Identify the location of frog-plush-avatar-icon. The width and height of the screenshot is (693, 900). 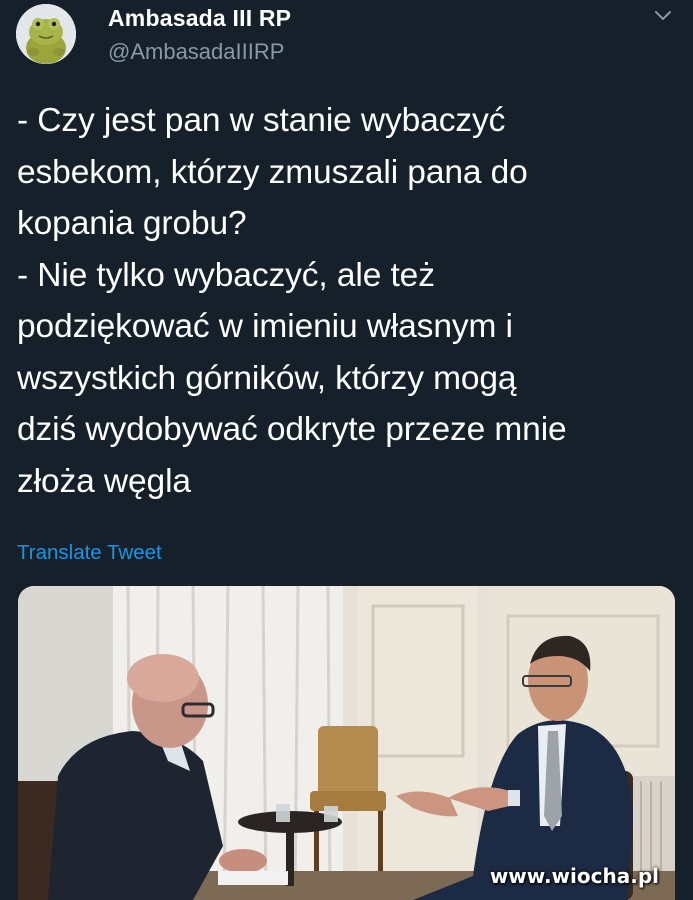
(46, 34).